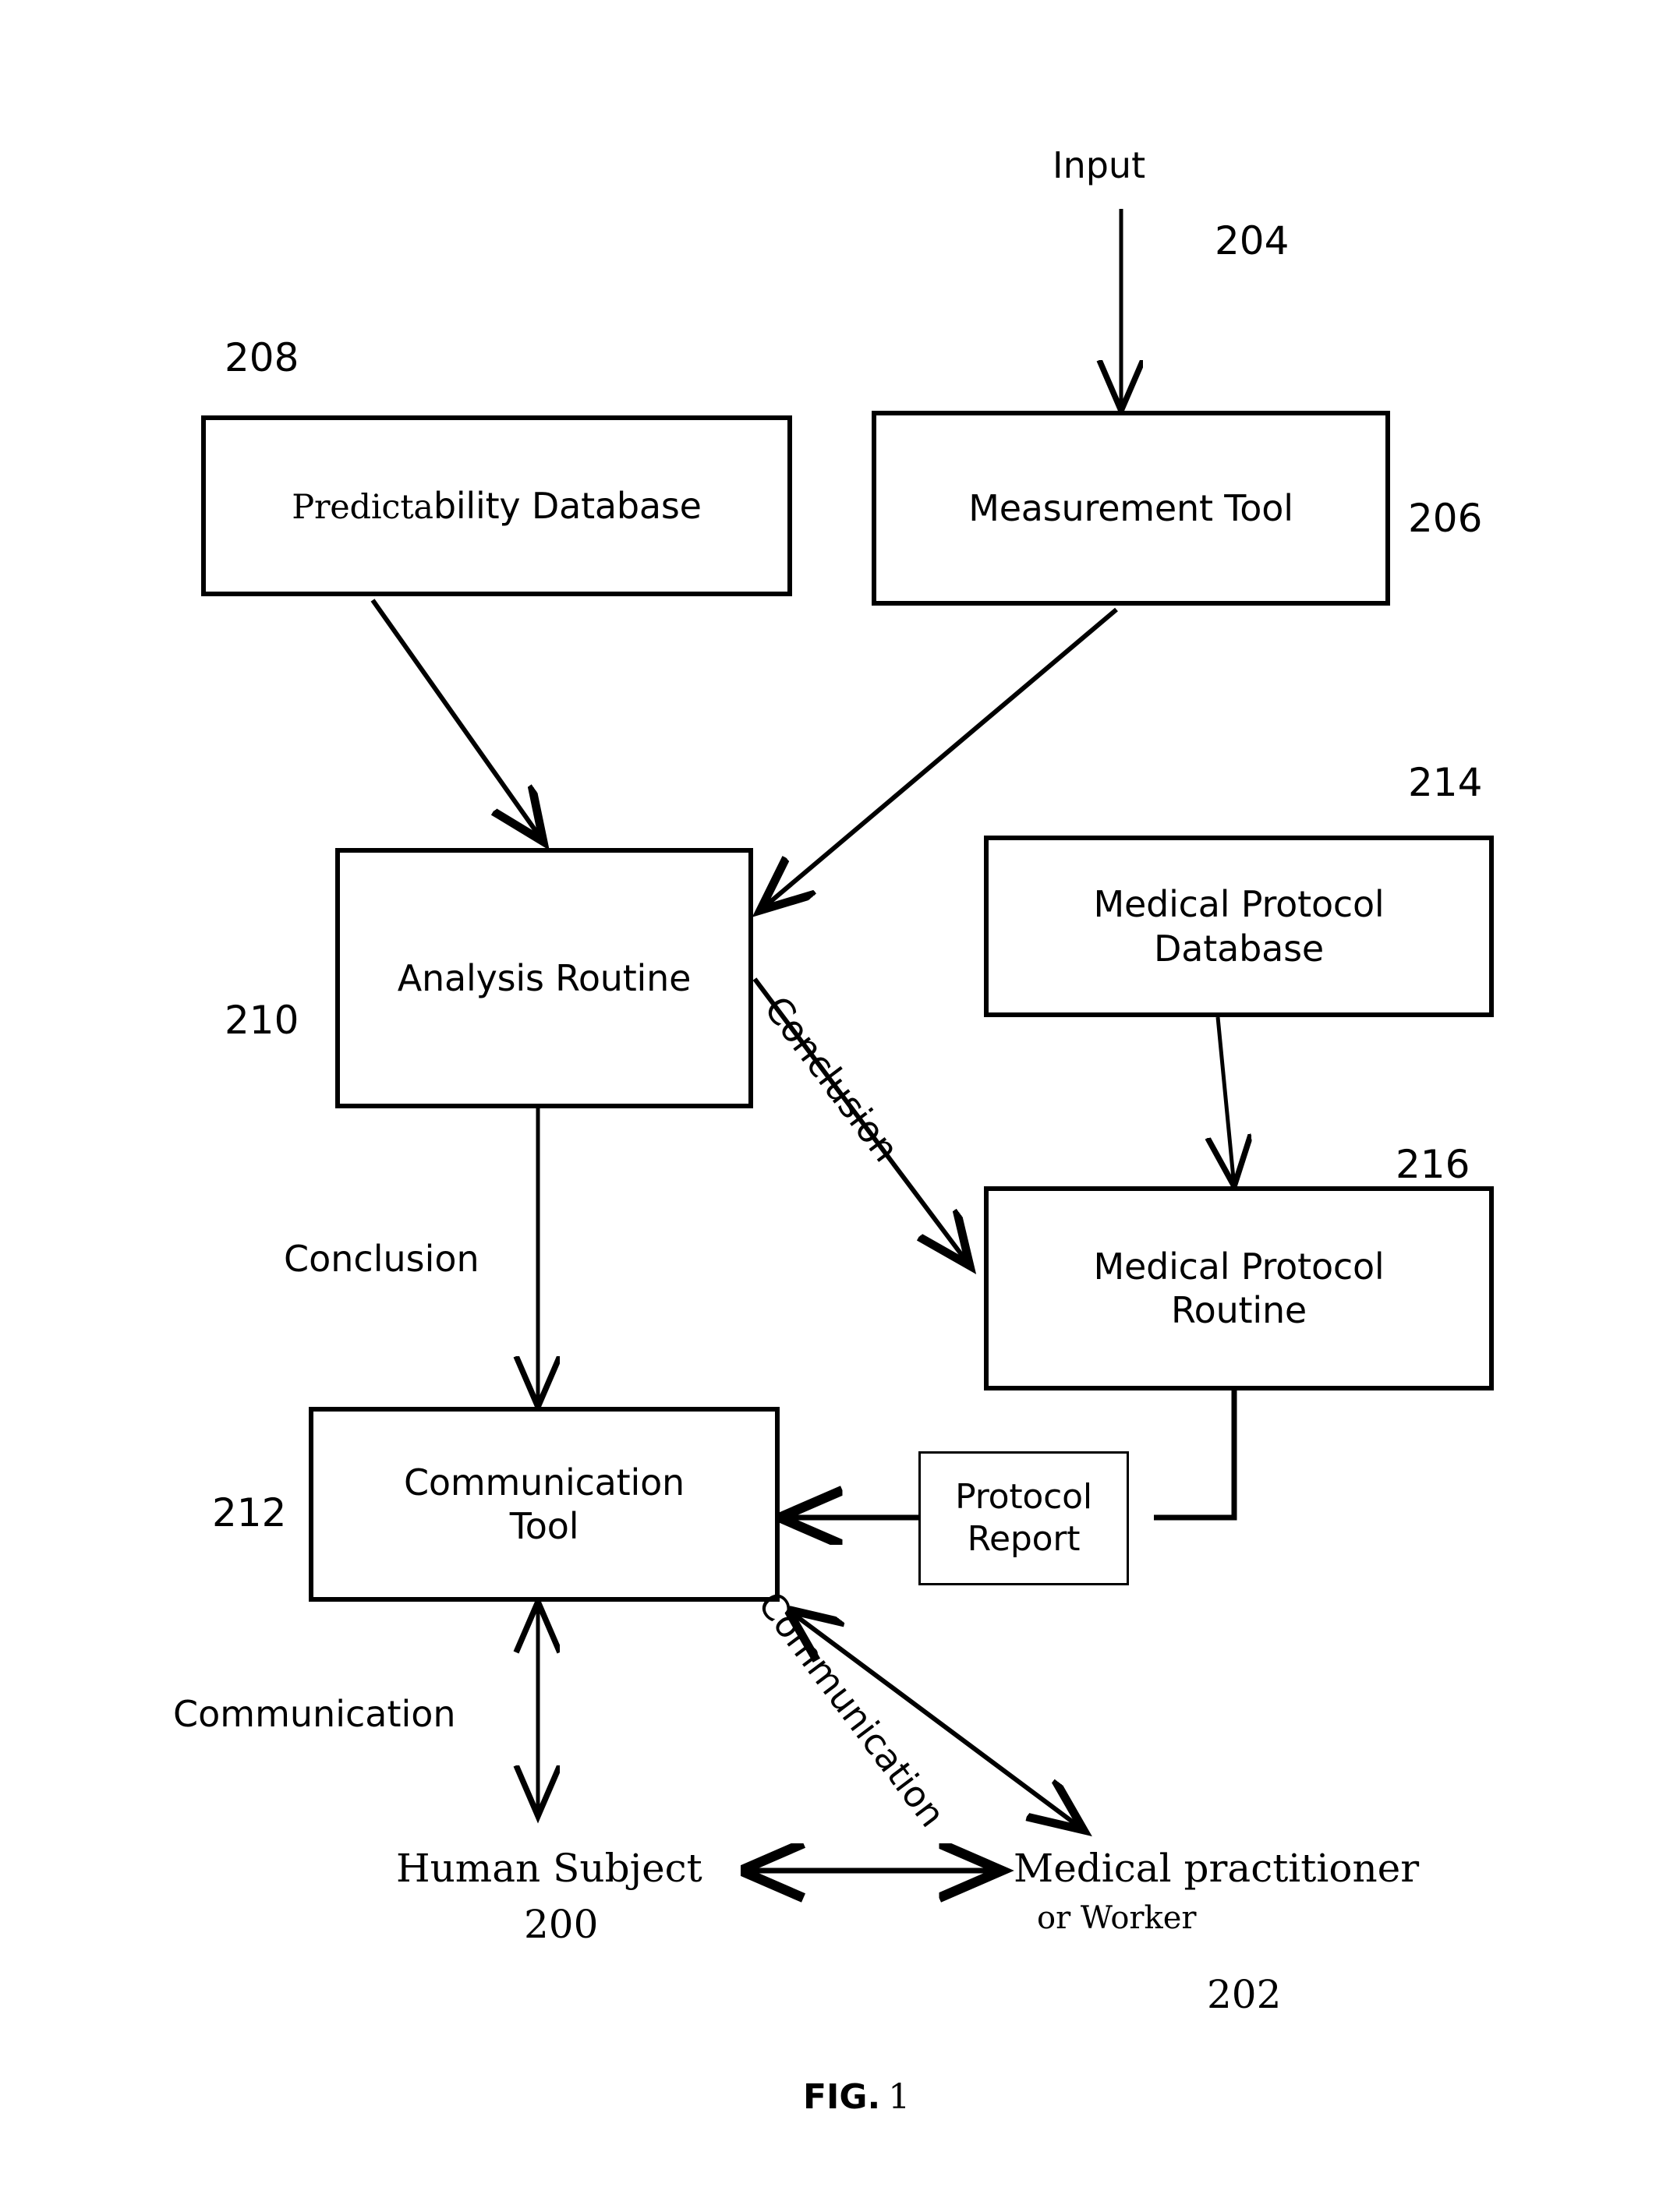 The width and height of the screenshot is (1670, 2212). Describe the element at coordinates (262, 1020) in the screenshot. I see `ref-210: 210` at that location.